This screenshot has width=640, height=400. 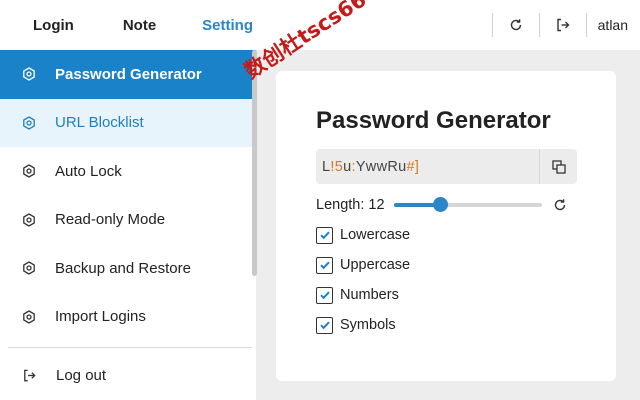 I want to click on sidebar-item-label: Auto Lock, so click(x=88, y=171).